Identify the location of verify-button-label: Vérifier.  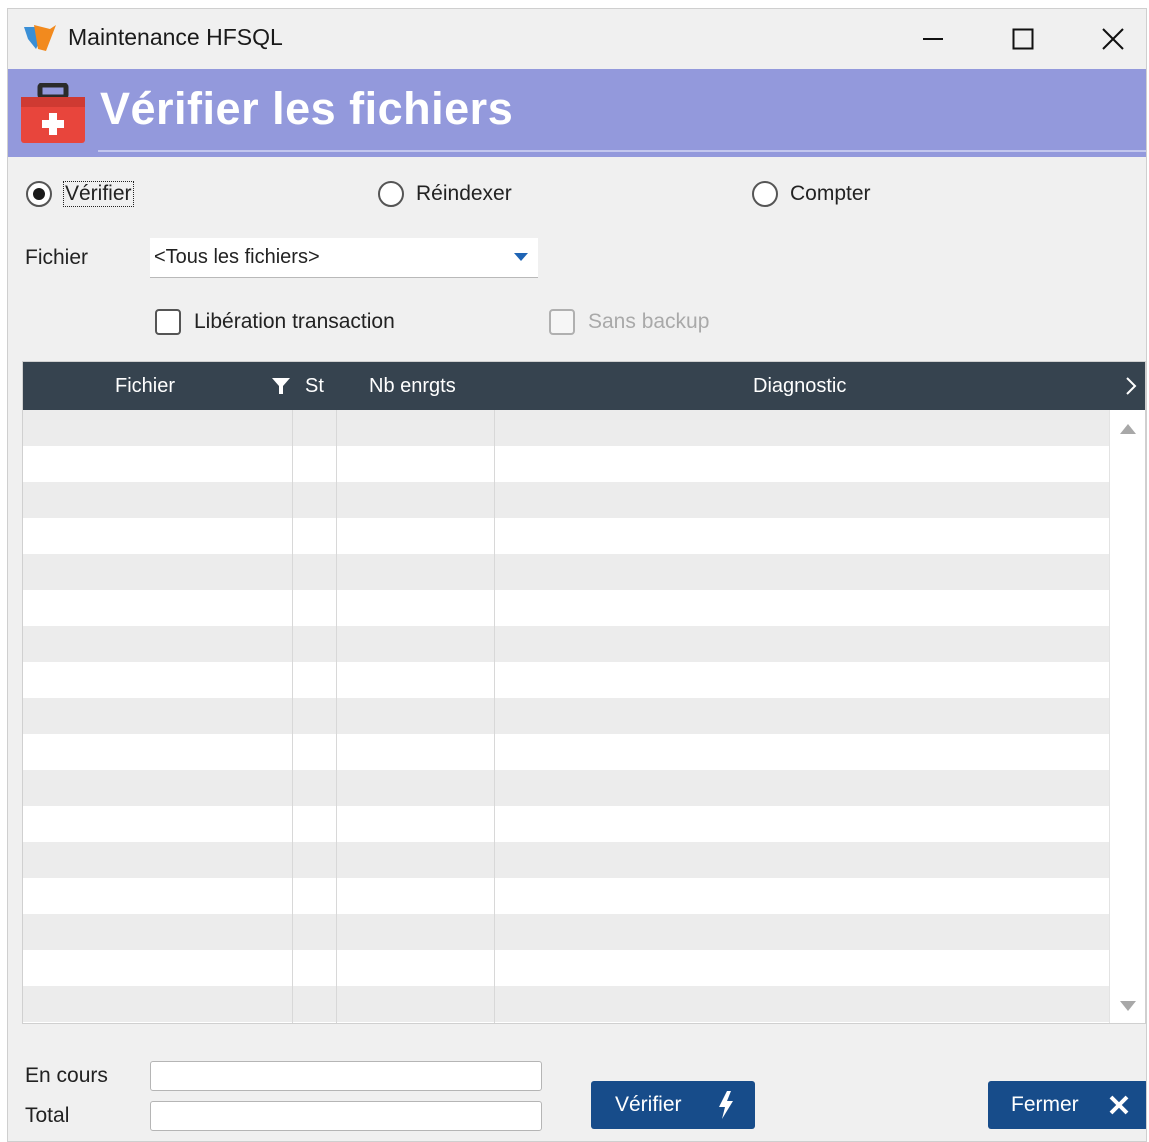
(648, 1104).